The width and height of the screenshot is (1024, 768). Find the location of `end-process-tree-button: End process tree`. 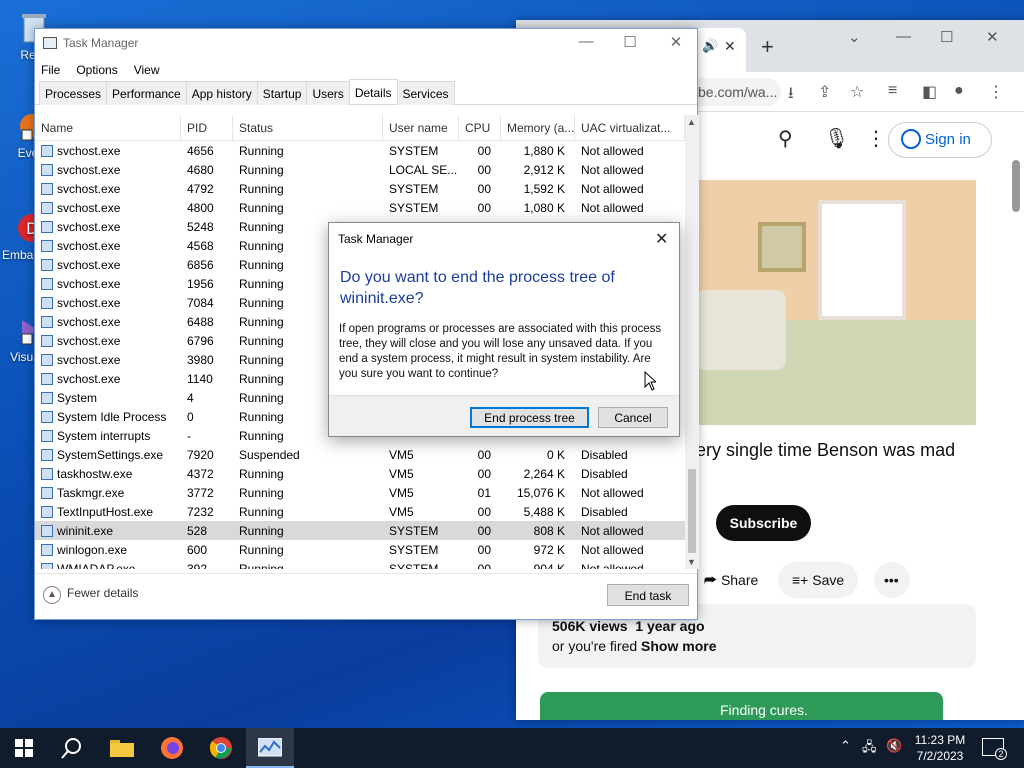

end-process-tree-button: End process tree is located at coordinates (529, 417).